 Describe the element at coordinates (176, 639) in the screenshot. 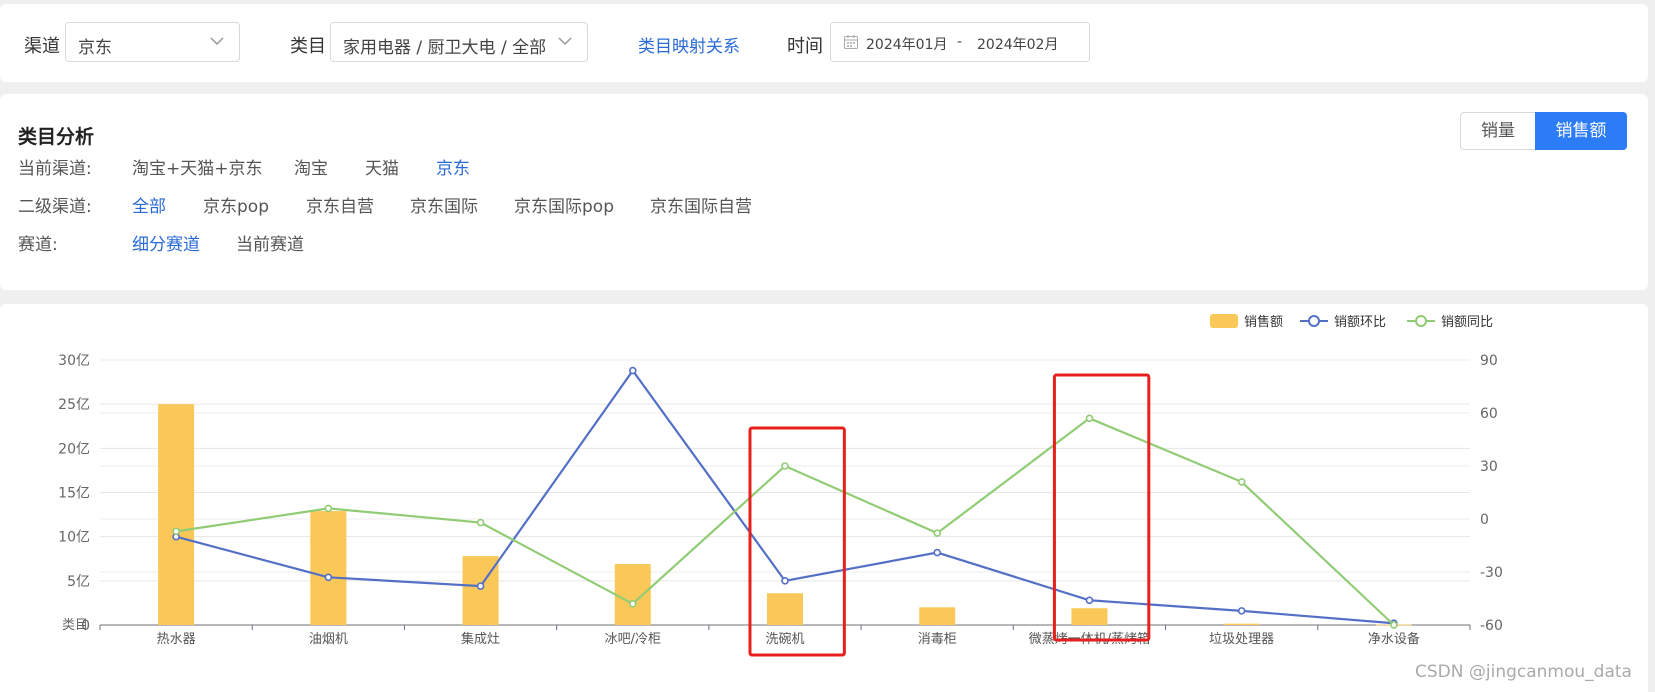

I see `x-tick-label: 热水器` at that location.